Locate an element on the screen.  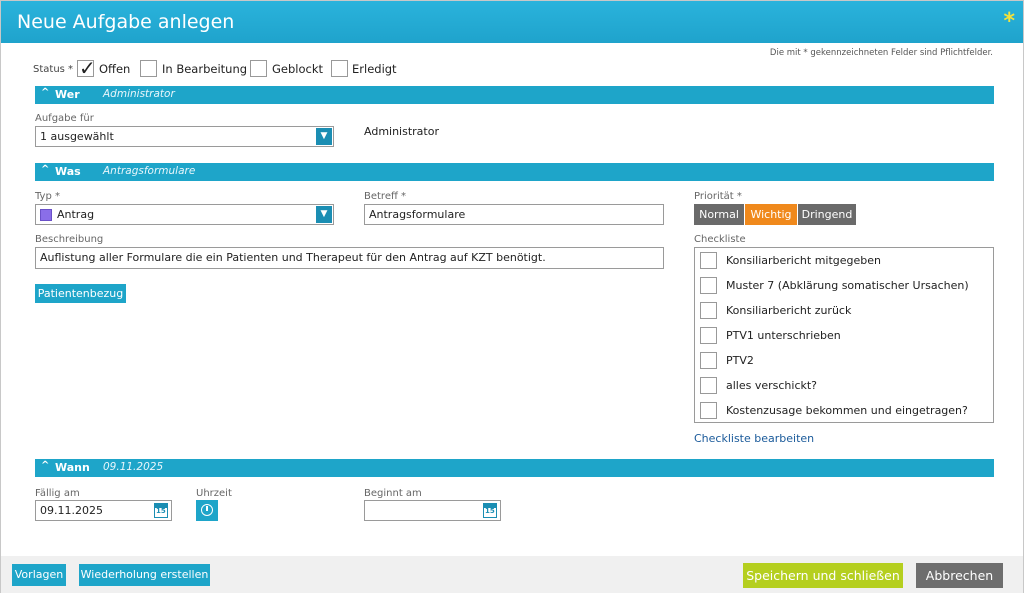
checklist-item: Konsiliarbericht zurück is located at coordinates (845, 311).